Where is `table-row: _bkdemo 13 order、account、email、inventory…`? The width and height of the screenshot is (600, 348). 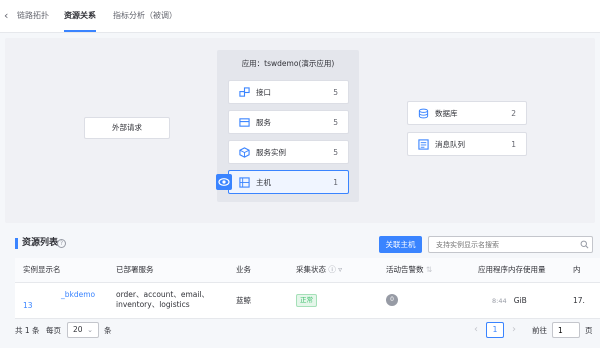
table-row: _bkdemo 13 order、account、email、inventory… is located at coordinates (307, 300).